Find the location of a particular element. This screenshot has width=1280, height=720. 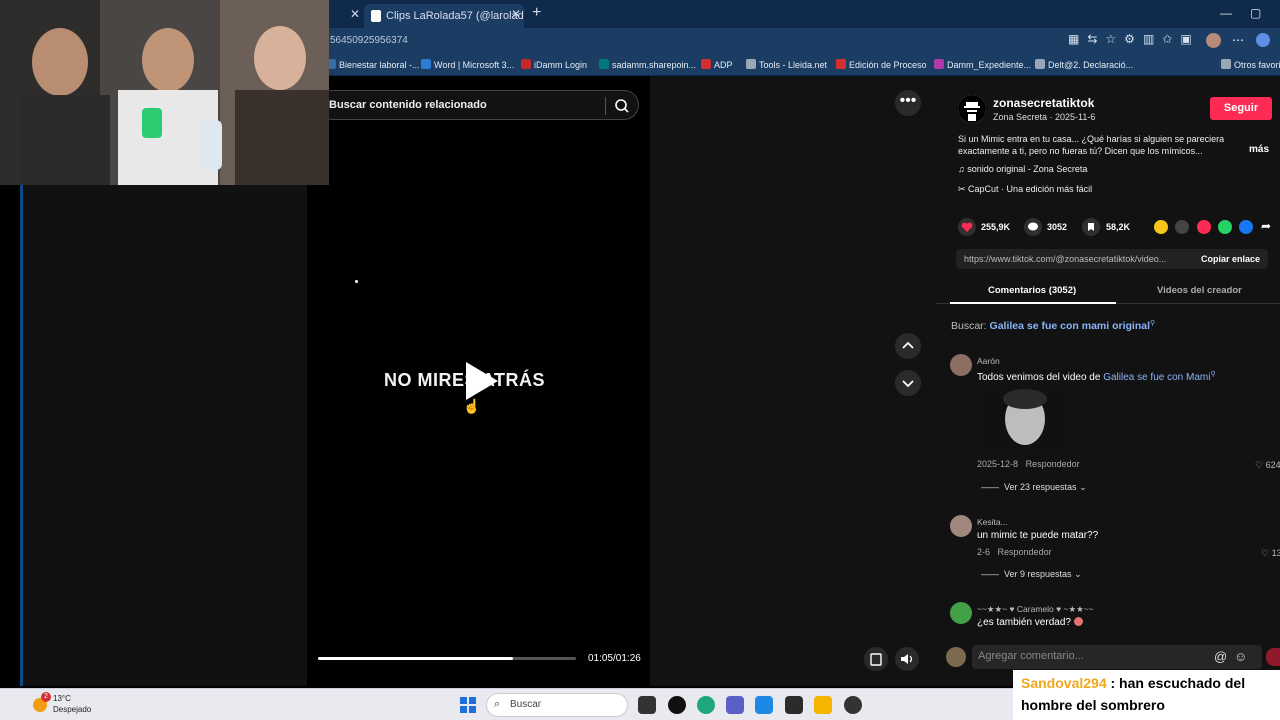

teams-icon is located at coordinates (735, 705).